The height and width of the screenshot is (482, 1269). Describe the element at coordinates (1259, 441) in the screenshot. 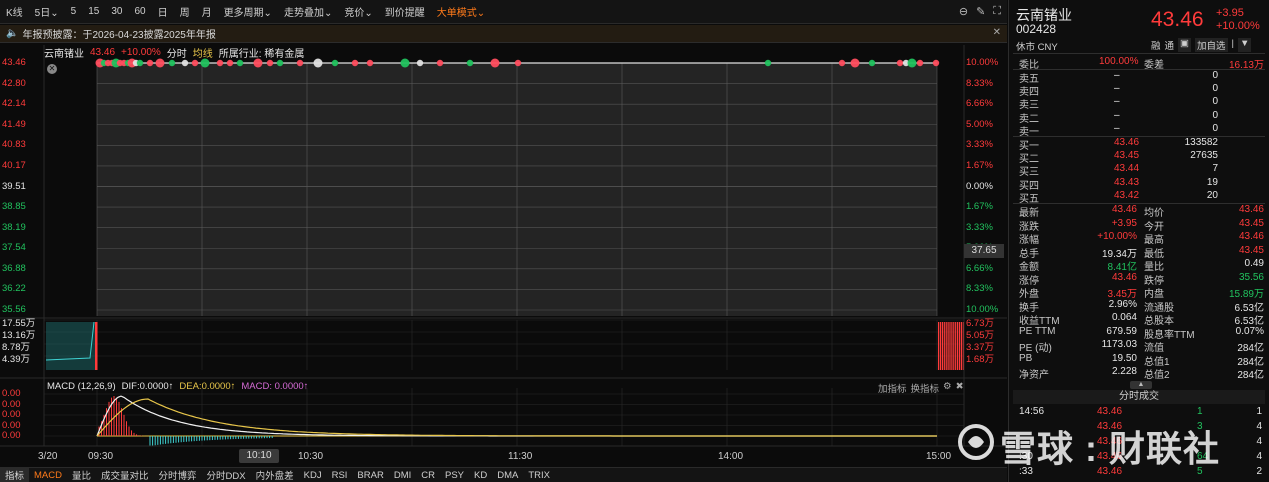

I see `tick-count: 4` at that location.